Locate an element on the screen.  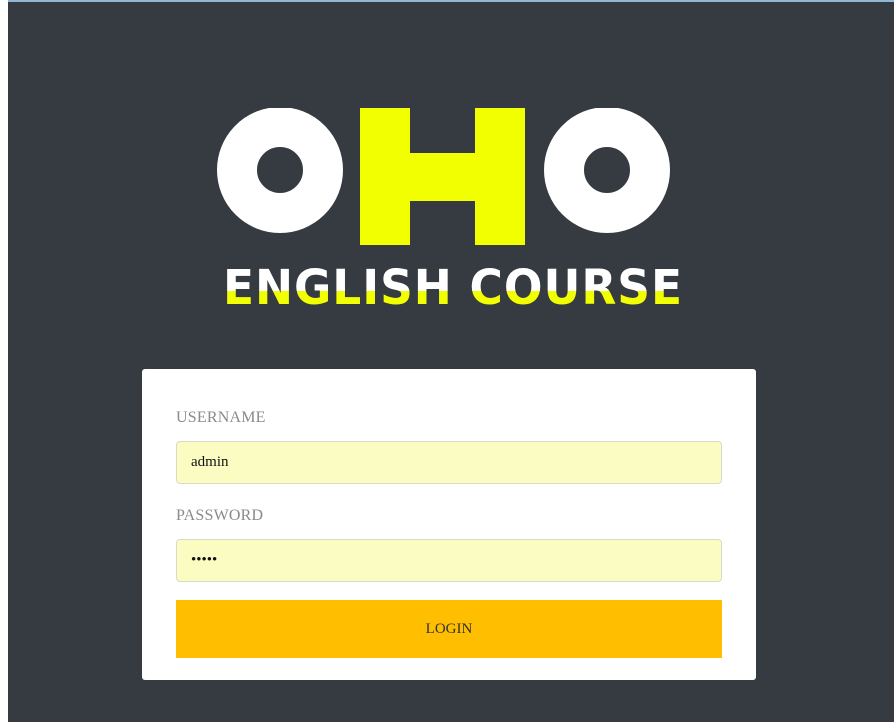
login-button: LOGIN is located at coordinates (449, 629).